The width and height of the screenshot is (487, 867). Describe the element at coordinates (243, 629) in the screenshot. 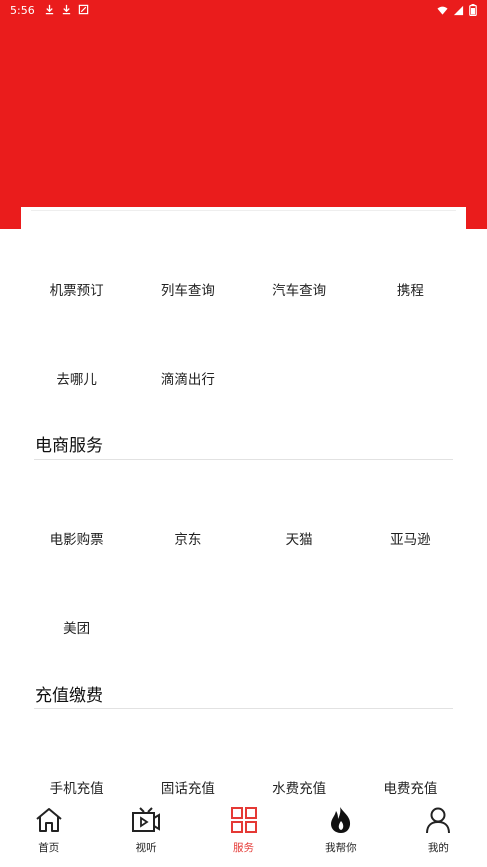

I see `ecommerce-grid-row-2: 美团` at that location.